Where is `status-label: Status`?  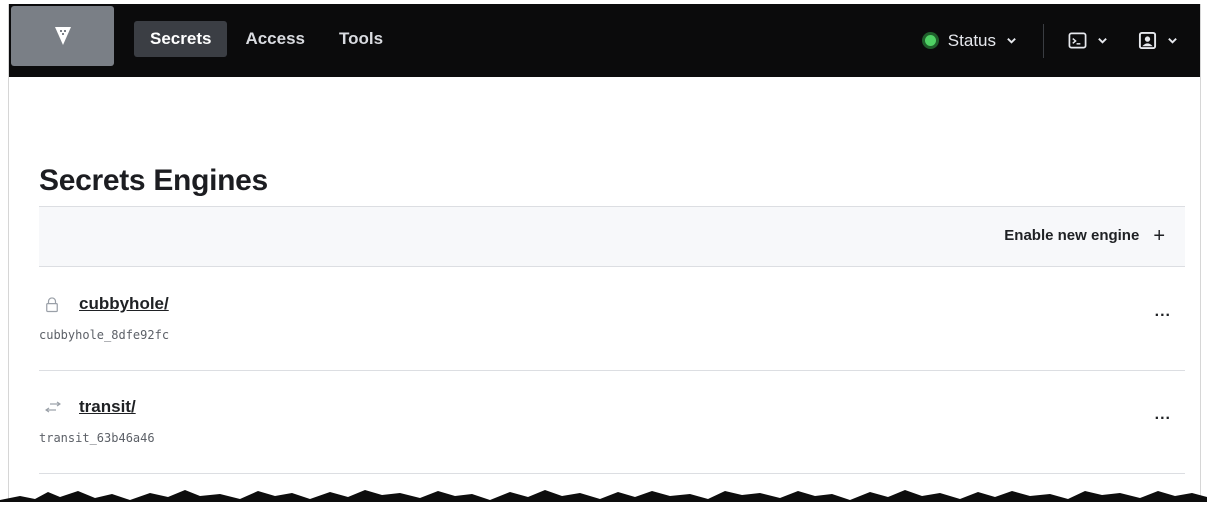
status-label: Status is located at coordinates (971, 40).